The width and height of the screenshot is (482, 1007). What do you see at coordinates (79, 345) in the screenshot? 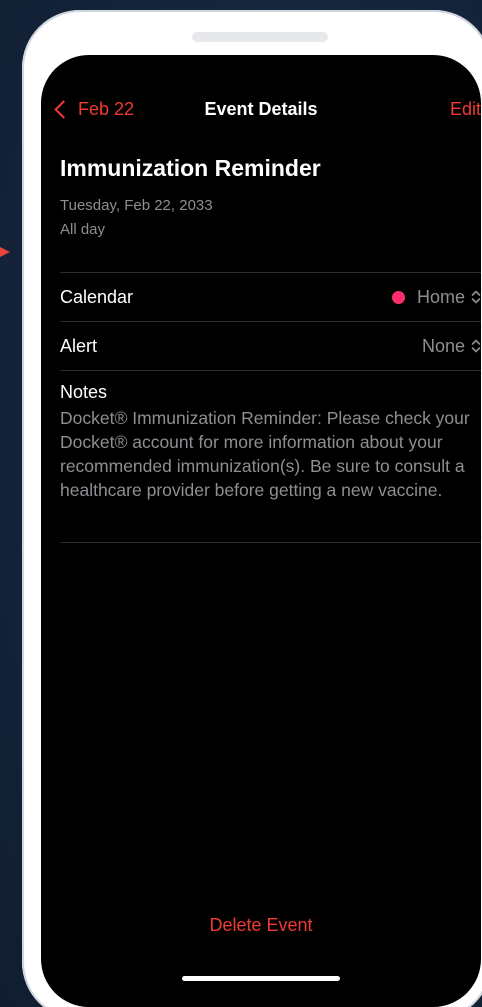
I see `alert-label: Alert` at bounding box center [79, 345].